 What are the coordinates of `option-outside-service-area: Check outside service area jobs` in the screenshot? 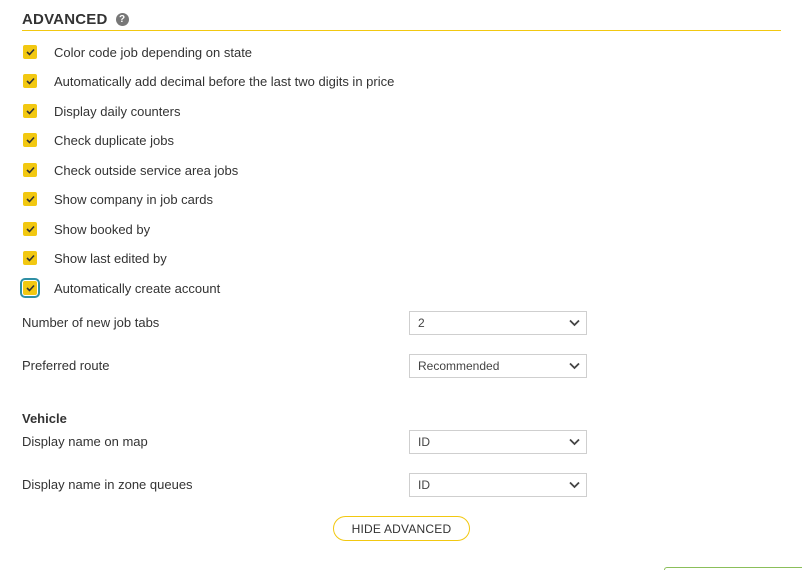 It's located at (130, 170).